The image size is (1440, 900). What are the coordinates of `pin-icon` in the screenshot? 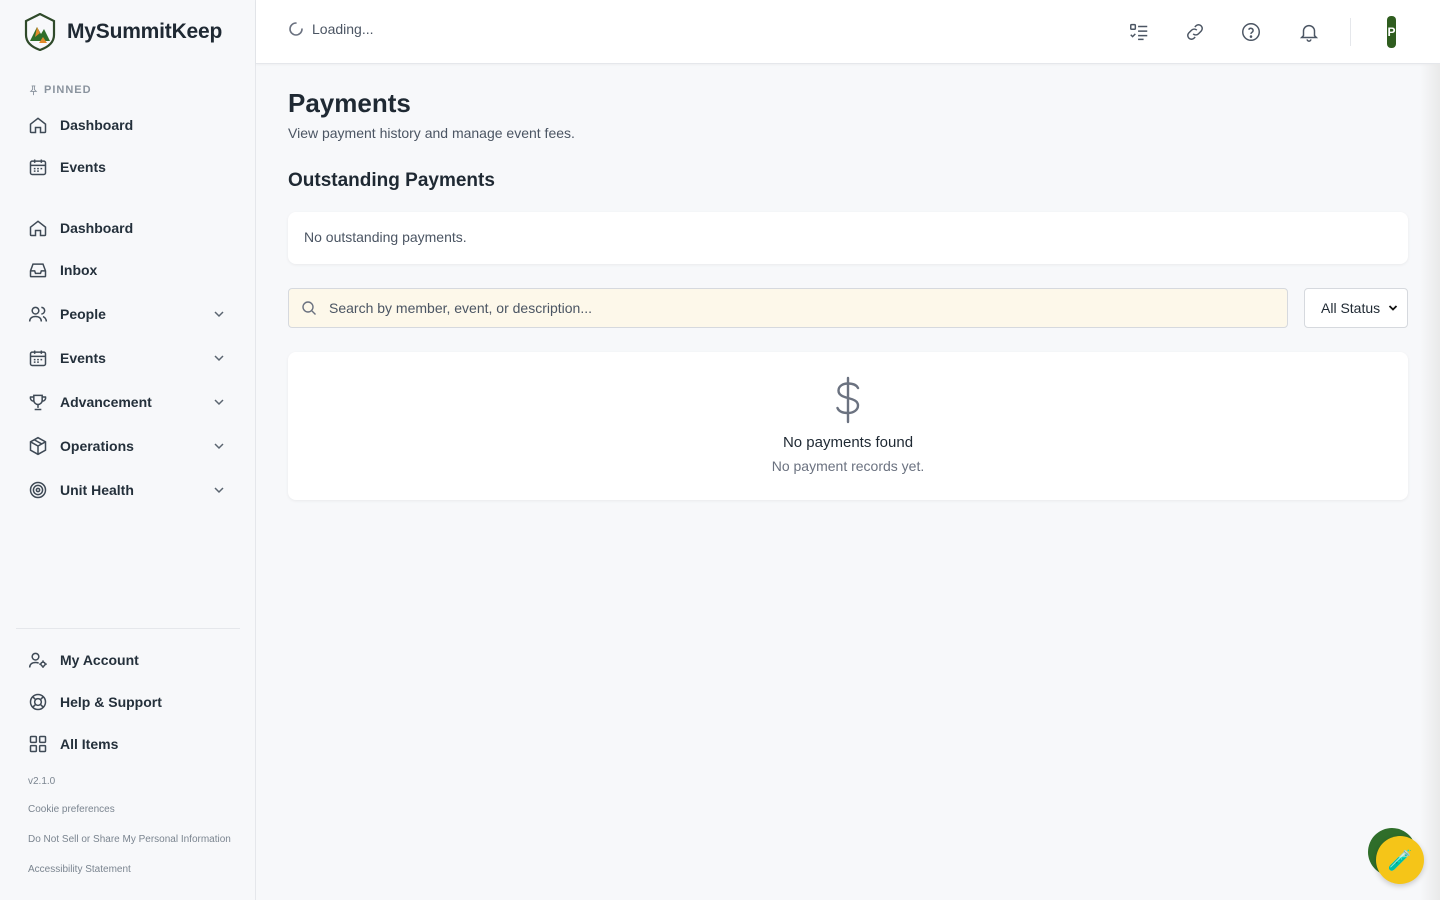 It's located at (33, 89).